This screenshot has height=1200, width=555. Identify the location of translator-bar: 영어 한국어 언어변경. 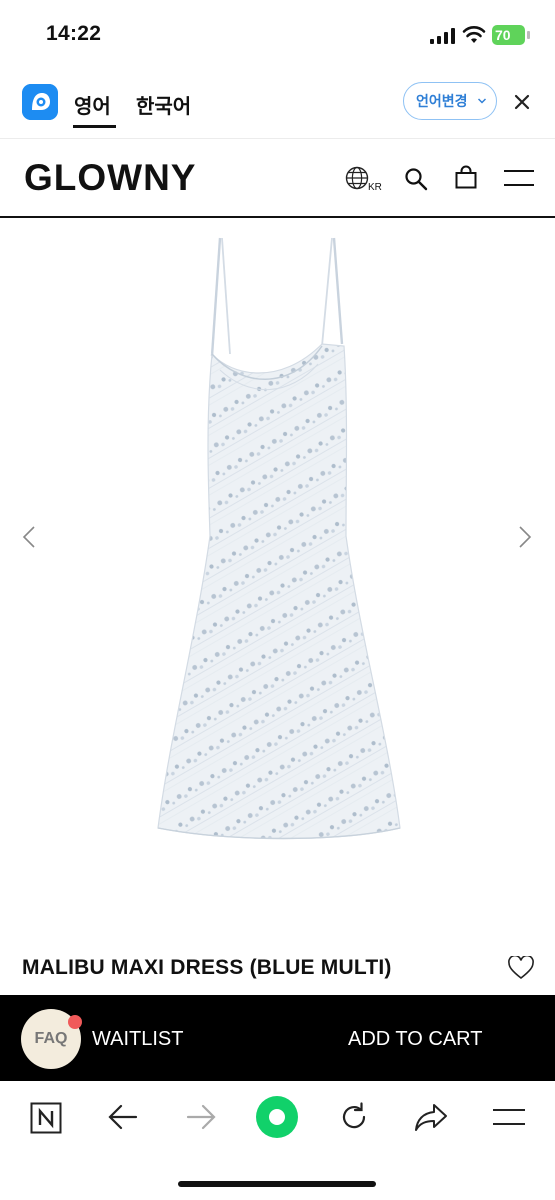
(277, 105).